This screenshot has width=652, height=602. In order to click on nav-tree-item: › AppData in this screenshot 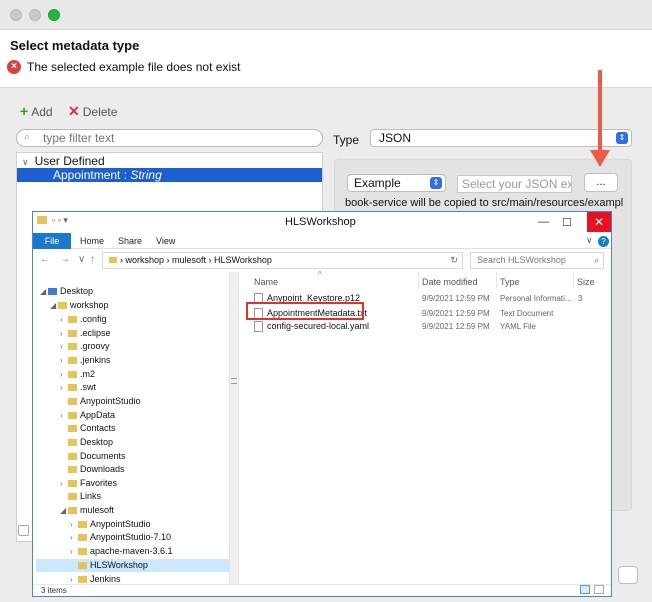, I will do `click(87, 415)`.